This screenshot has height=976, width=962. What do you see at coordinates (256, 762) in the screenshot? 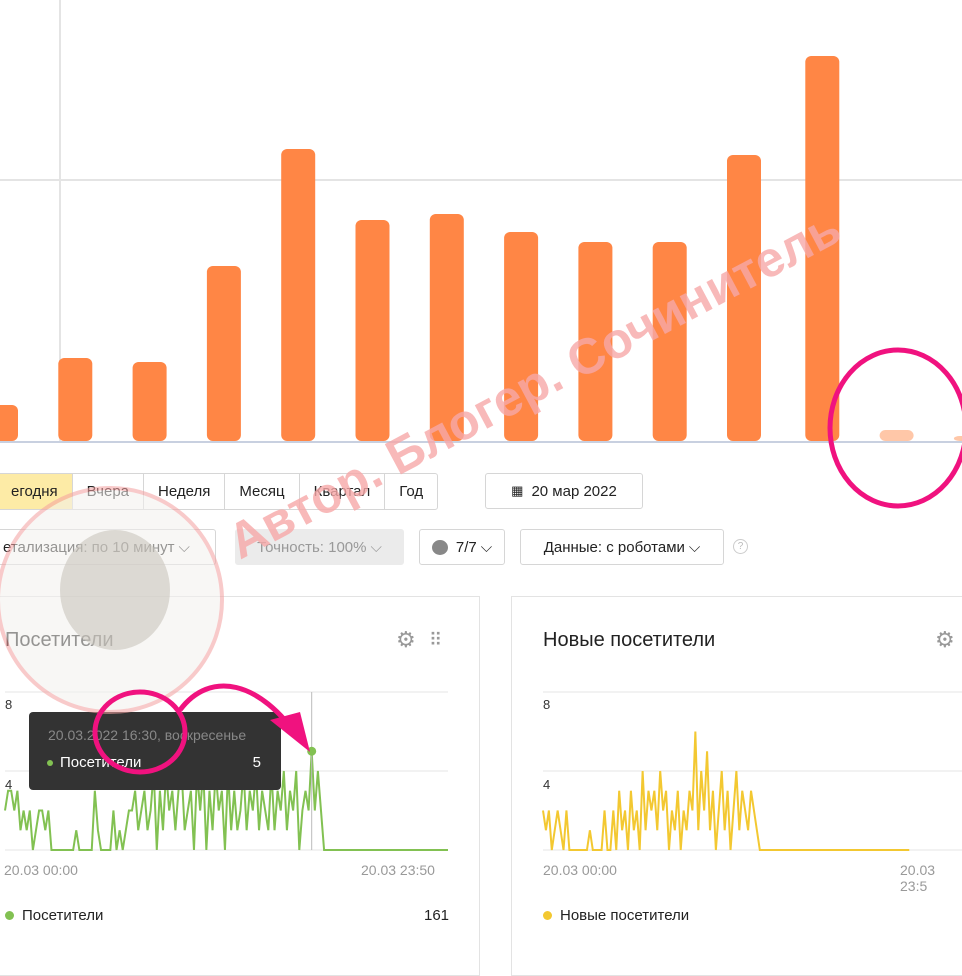
I see `tooltip-value: 5` at bounding box center [256, 762].